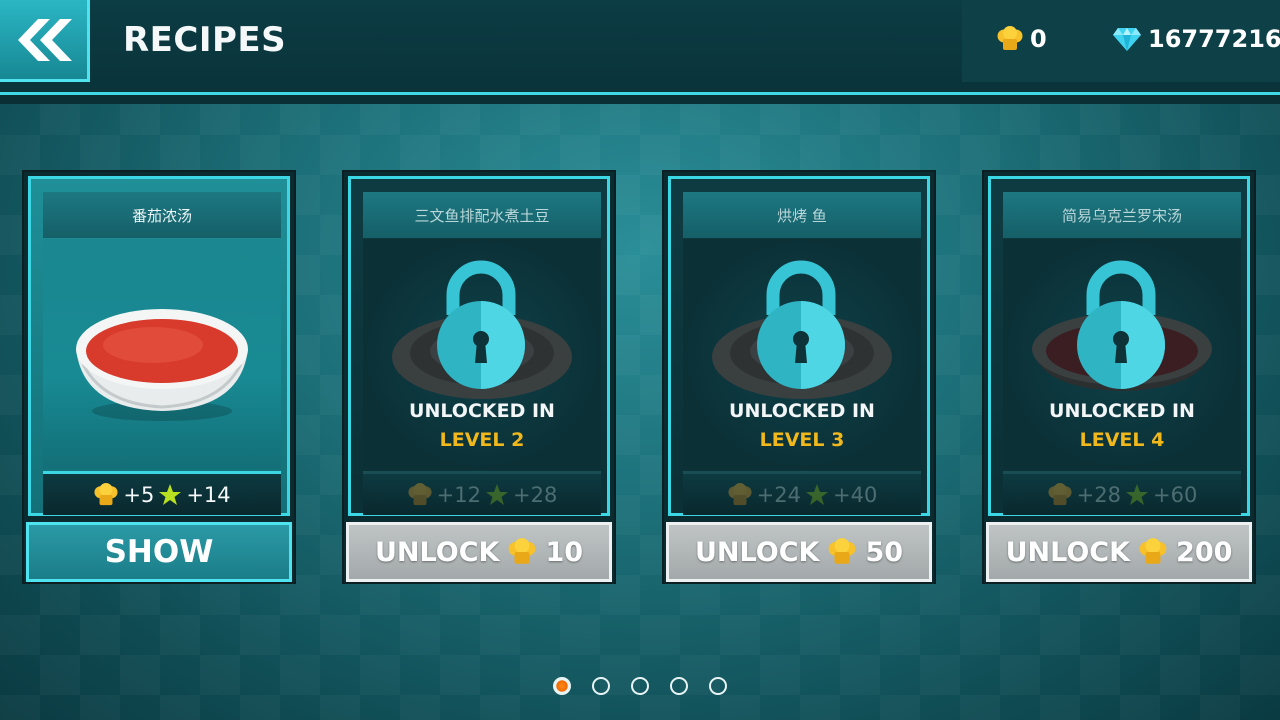  I want to click on reward-row: +12 +28, so click(482, 493).